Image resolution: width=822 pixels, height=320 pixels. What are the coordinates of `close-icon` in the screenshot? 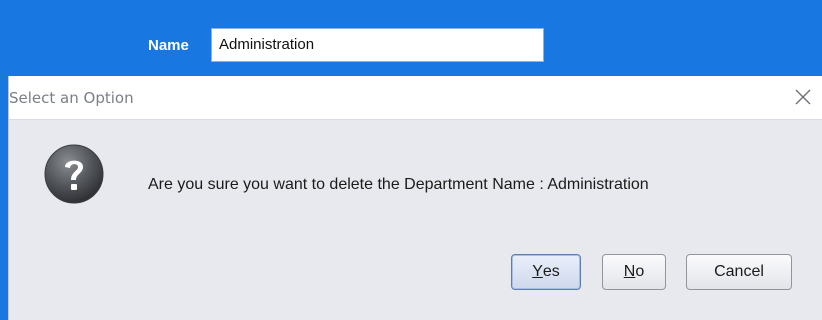 It's located at (803, 97).